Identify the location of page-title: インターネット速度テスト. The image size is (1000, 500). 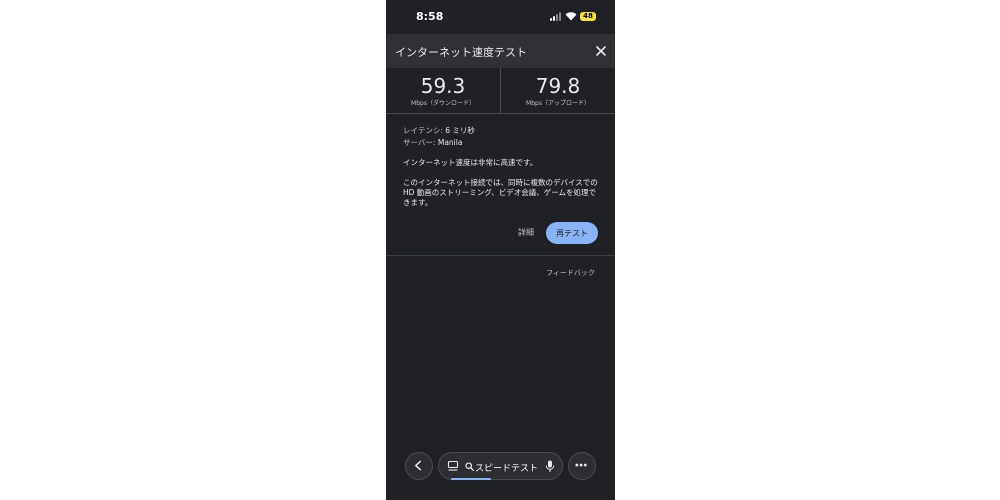
(461, 52).